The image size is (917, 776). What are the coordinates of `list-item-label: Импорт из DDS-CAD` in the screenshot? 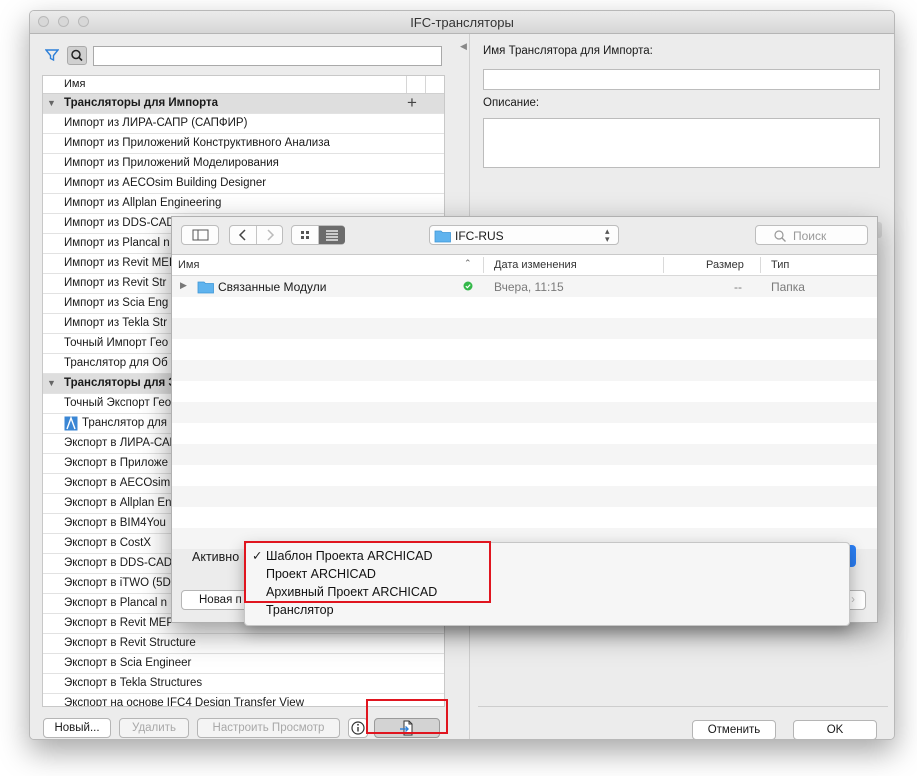 It's located at (119, 223).